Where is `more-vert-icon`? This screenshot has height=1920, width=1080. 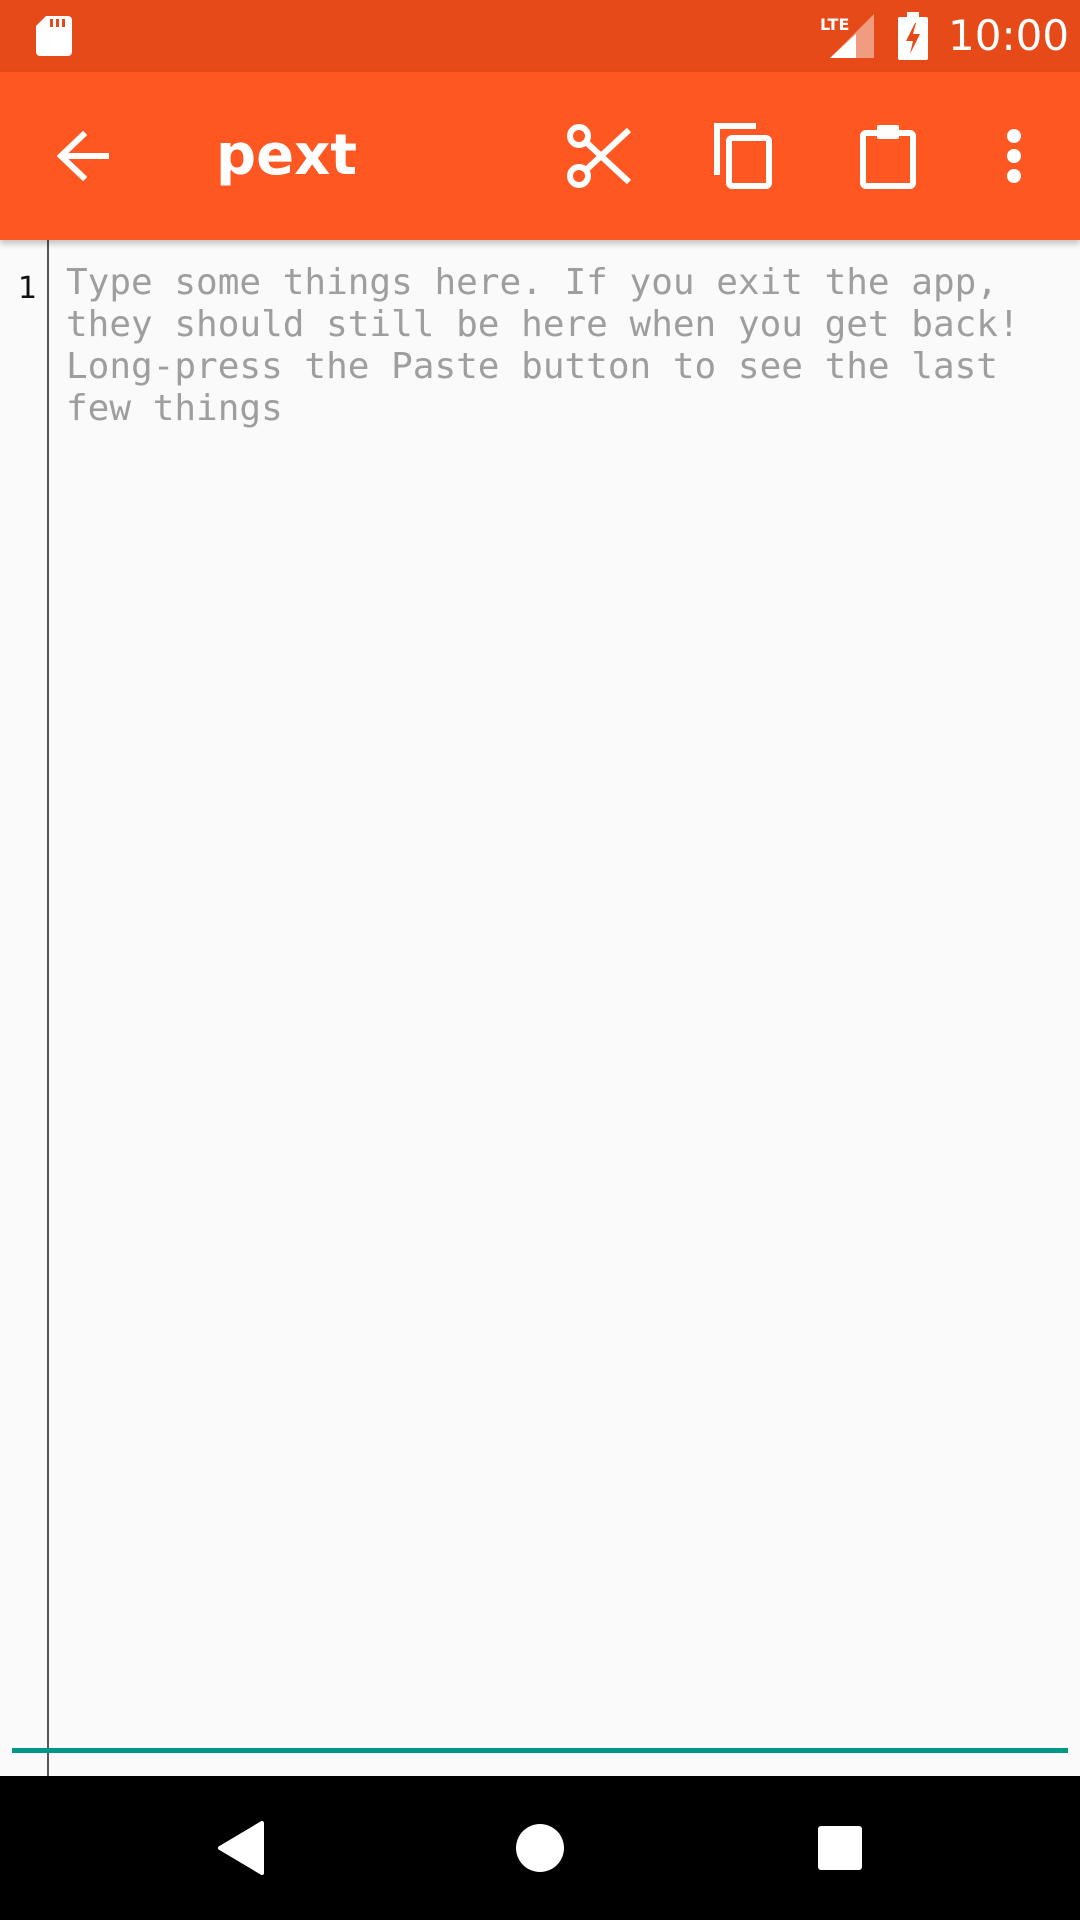
more-vert-icon is located at coordinates (1014, 156).